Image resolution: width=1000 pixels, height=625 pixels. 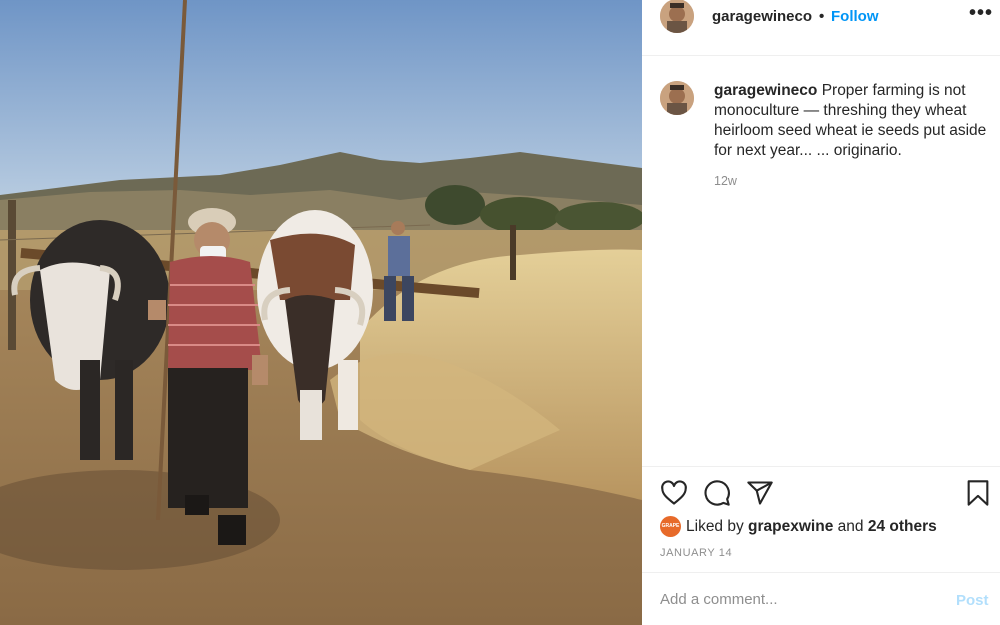 I want to click on bookmark-icon, so click(x=978, y=493).